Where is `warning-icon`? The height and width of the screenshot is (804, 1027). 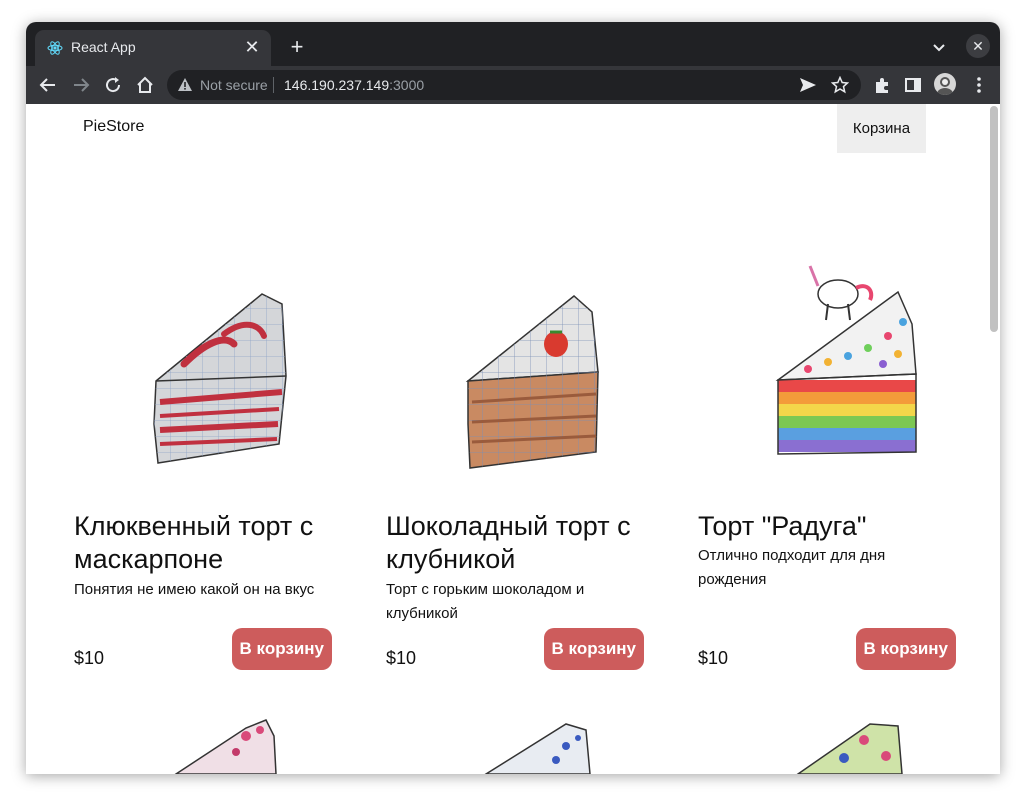 warning-icon is located at coordinates (185, 85).